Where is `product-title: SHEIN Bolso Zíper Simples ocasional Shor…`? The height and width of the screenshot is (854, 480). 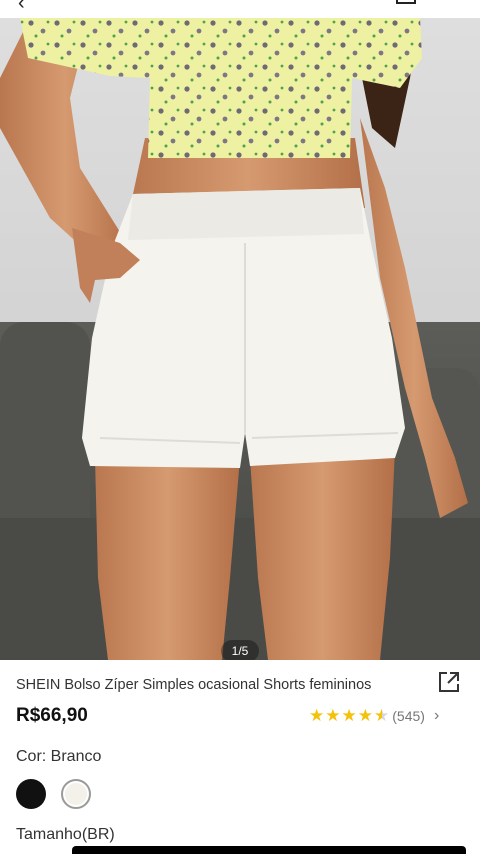
product-title: SHEIN Bolso Zíper Simples ocasional Shor… is located at coordinates (194, 685).